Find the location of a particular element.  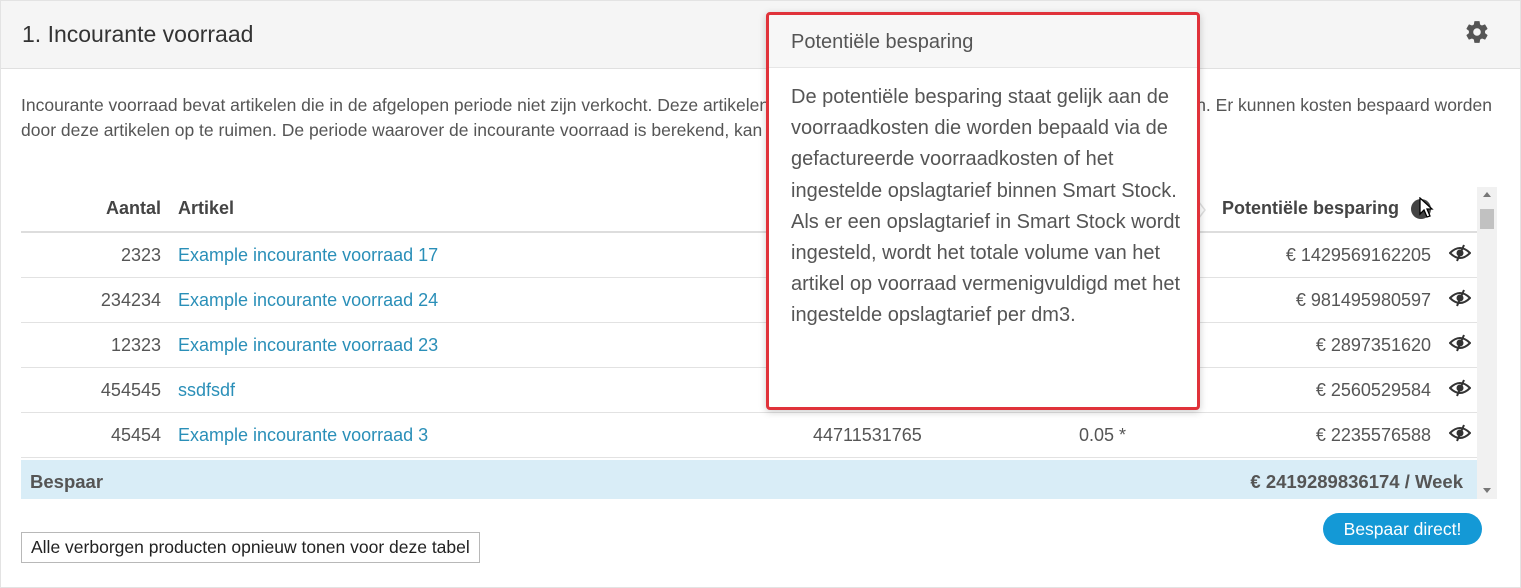

total-value: € 2419289836174 / Week is located at coordinates (1356, 481).